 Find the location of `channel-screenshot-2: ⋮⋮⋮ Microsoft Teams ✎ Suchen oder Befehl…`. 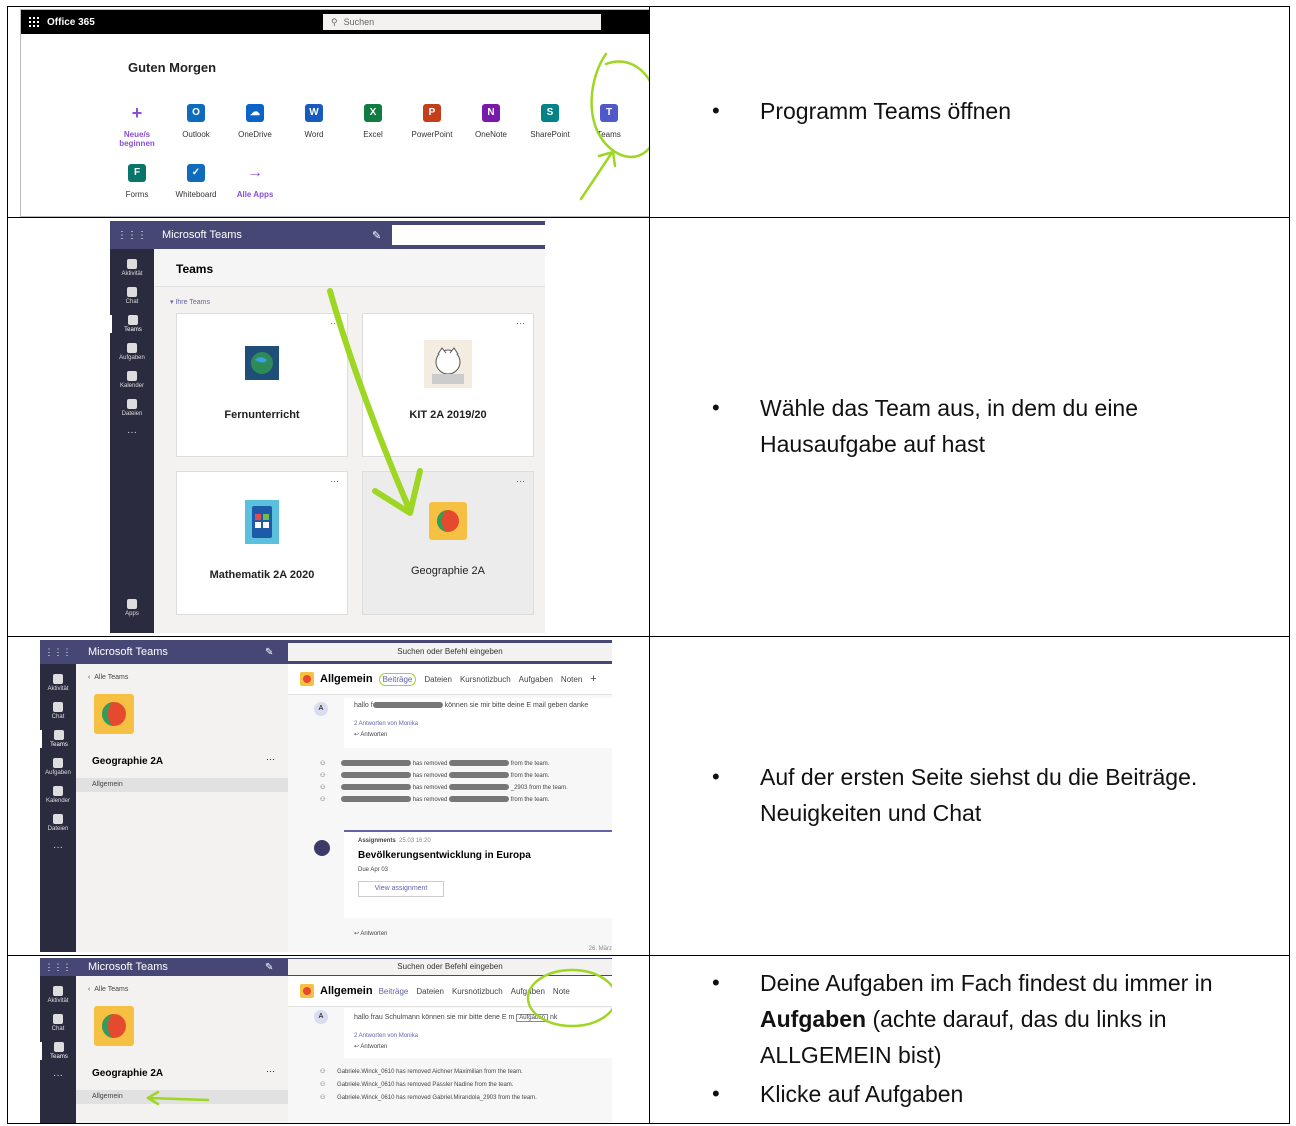

channel-screenshot-2: ⋮⋮⋮ Microsoft Teams ✎ Suchen oder Befehl… is located at coordinates (326, 1040).